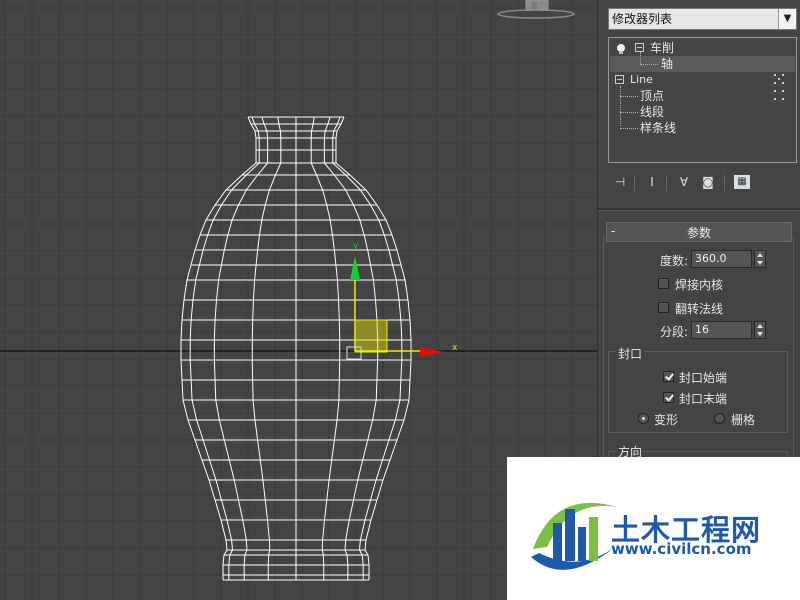 This screenshot has width=800, height=600. I want to click on rollout-title: 参数, so click(698, 233).